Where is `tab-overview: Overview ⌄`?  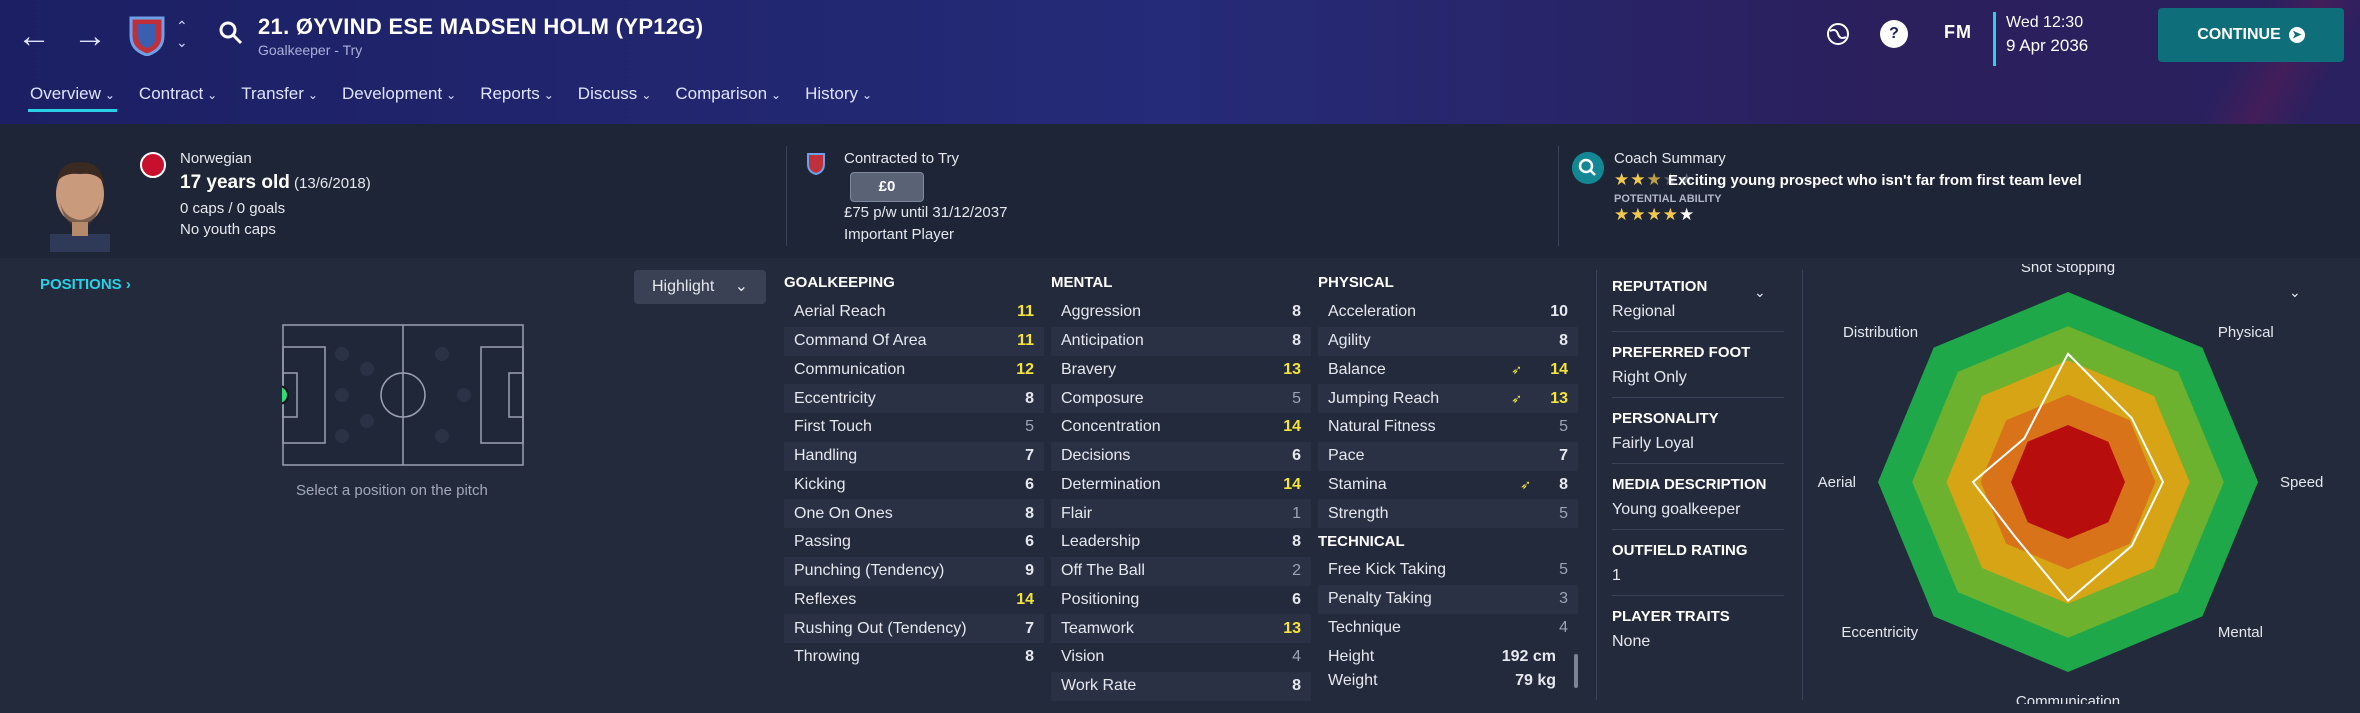
tab-overview: Overview ⌄ is located at coordinates (72, 97).